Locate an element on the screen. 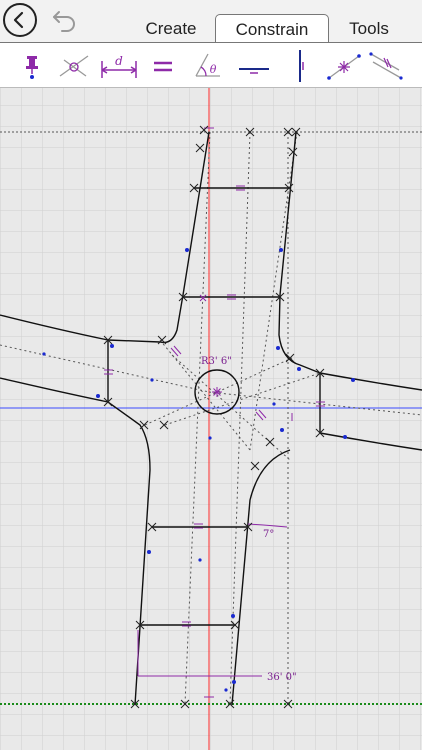  angle-icon: θ is located at coordinates (207, 65).